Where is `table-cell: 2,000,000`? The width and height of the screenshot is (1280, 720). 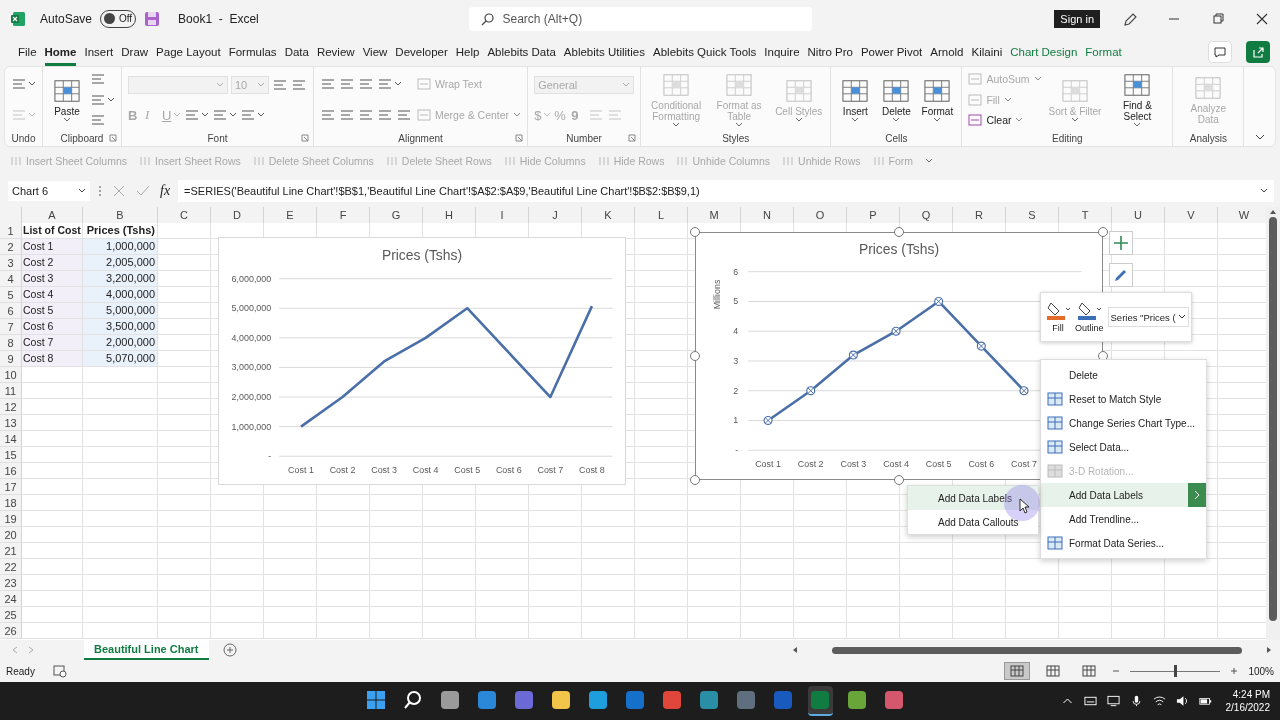 table-cell: 2,000,000 is located at coordinates (120, 343).